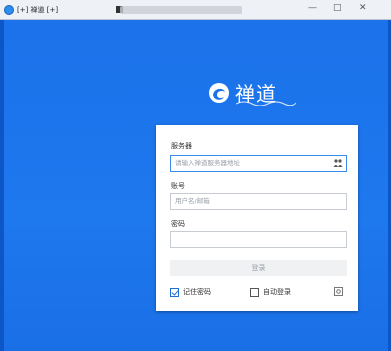  What do you see at coordinates (219, 92) in the screenshot?
I see `logo-mark-icon` at bounding box center [219, 92].